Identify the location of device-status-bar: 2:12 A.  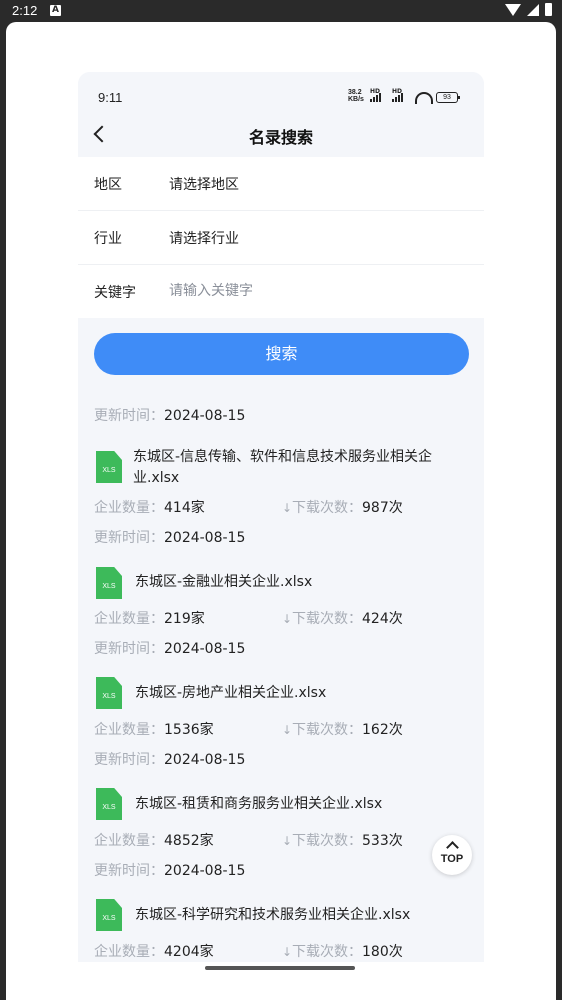
(281, 11).